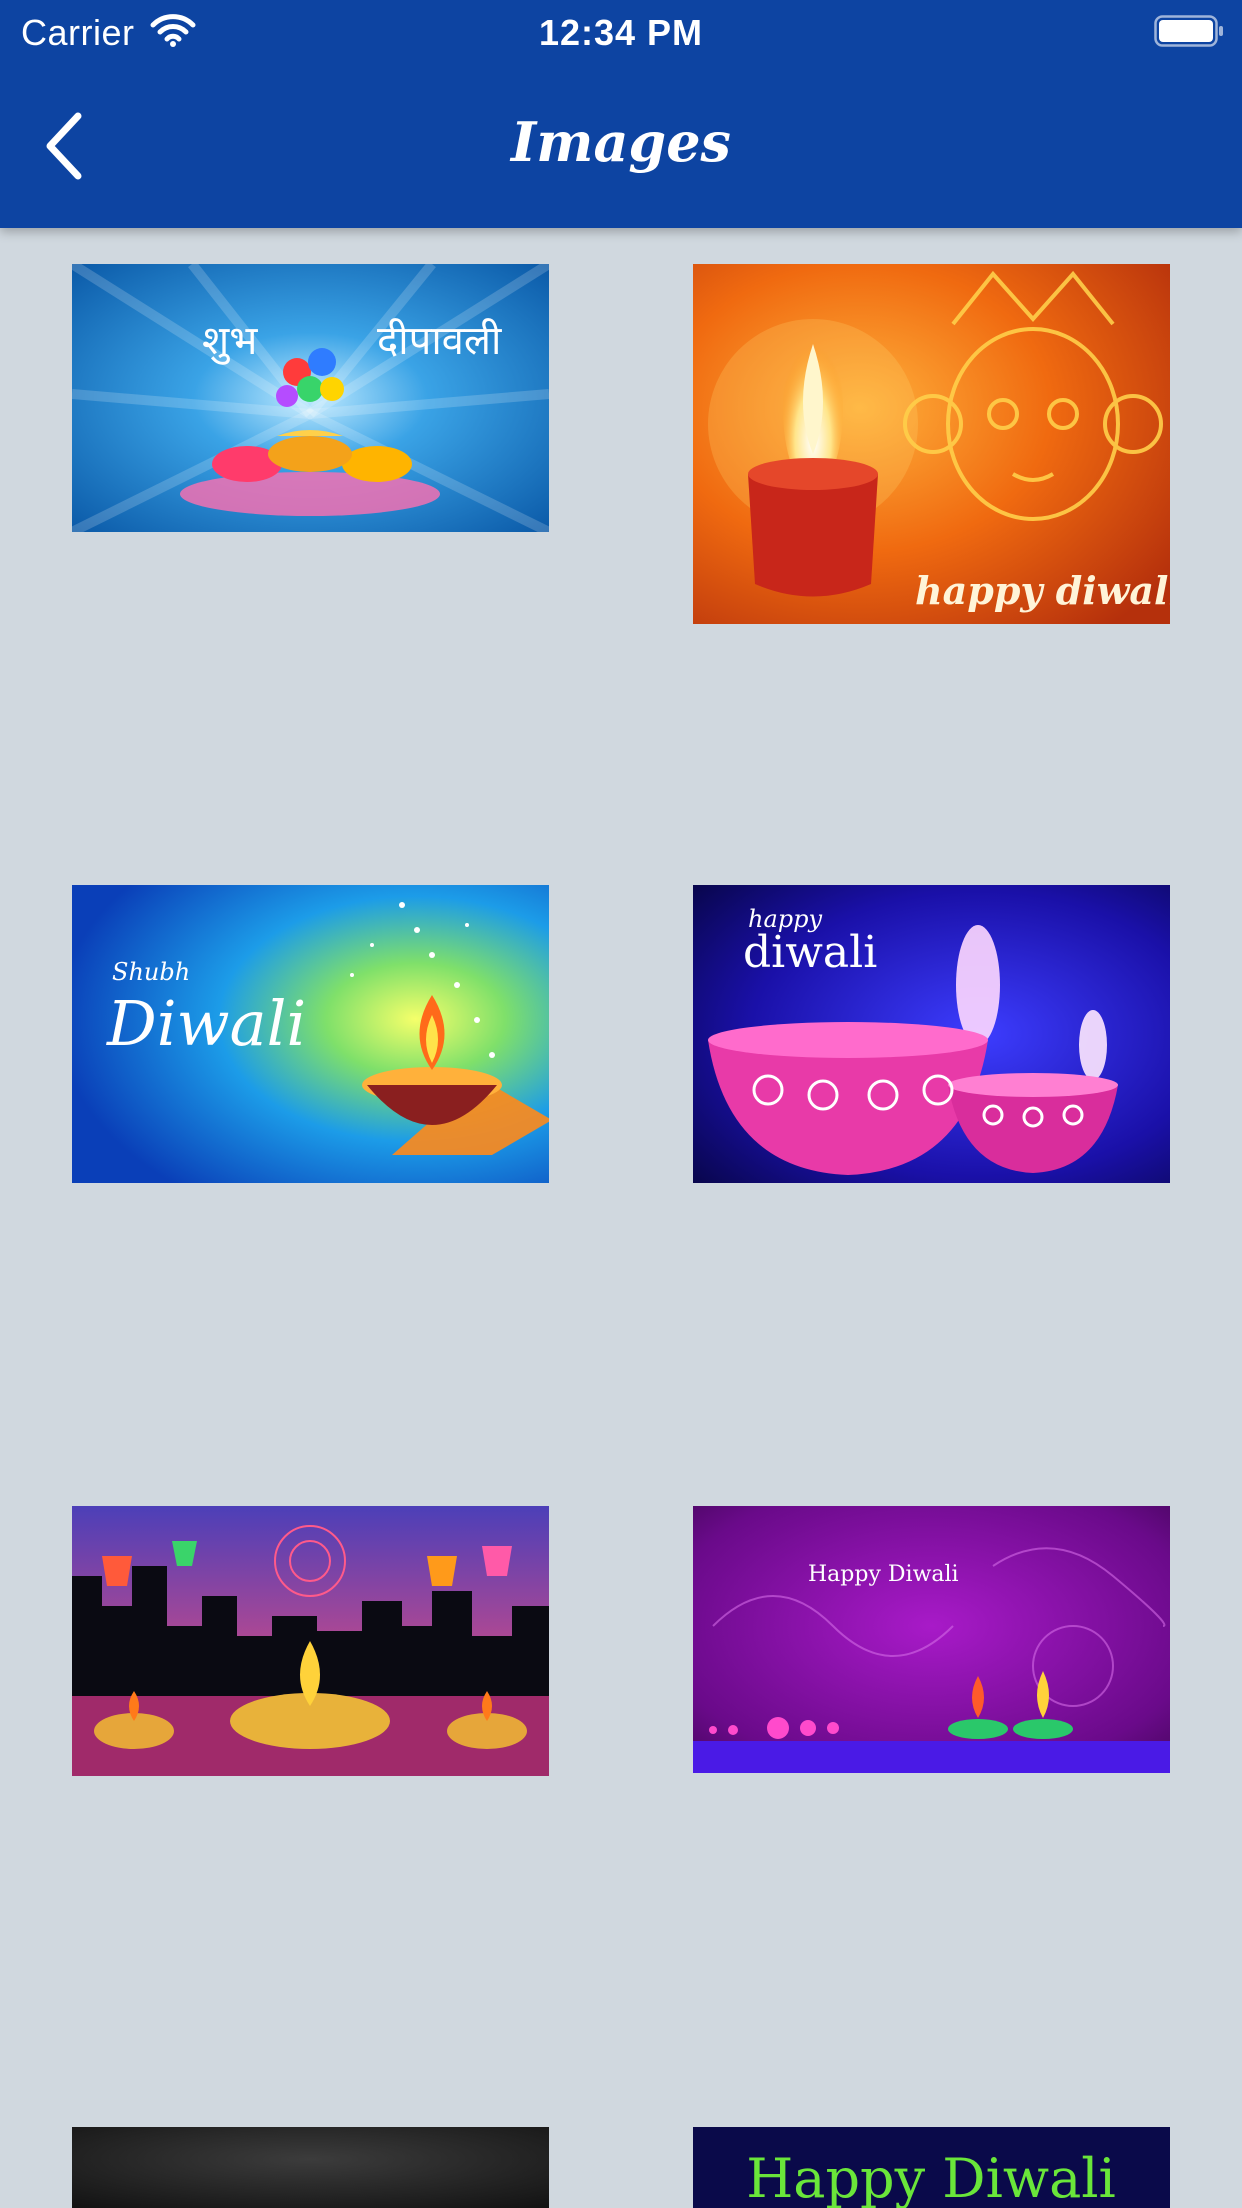 The image size is (1242, 2208). Describe the element at coordinates (931, 2177) in the screenshot. I see `image-8-caption: Happy Diwali` at that location.